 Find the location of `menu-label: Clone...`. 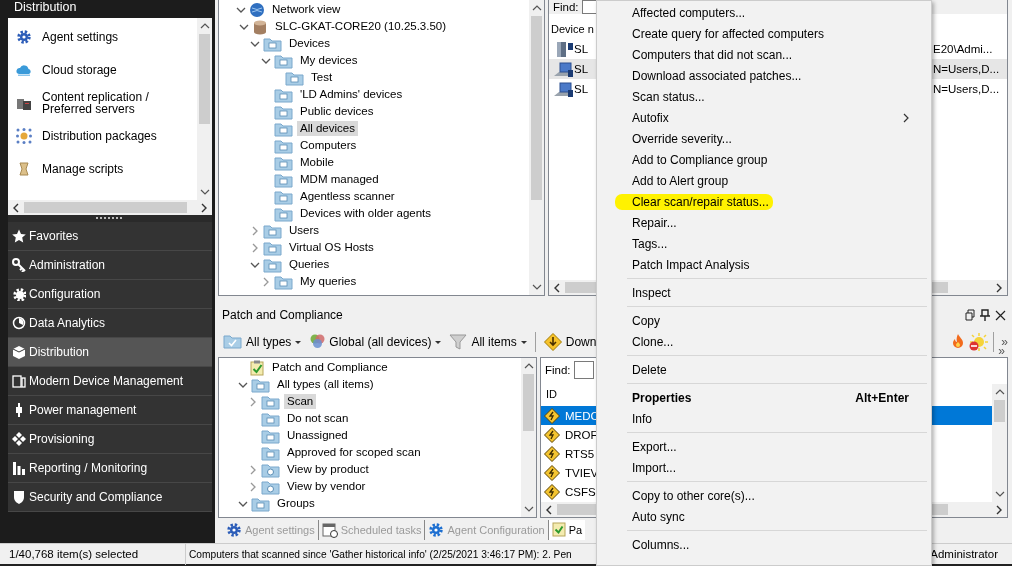

menu-label: Clone... is located at coordinates (653, 341).